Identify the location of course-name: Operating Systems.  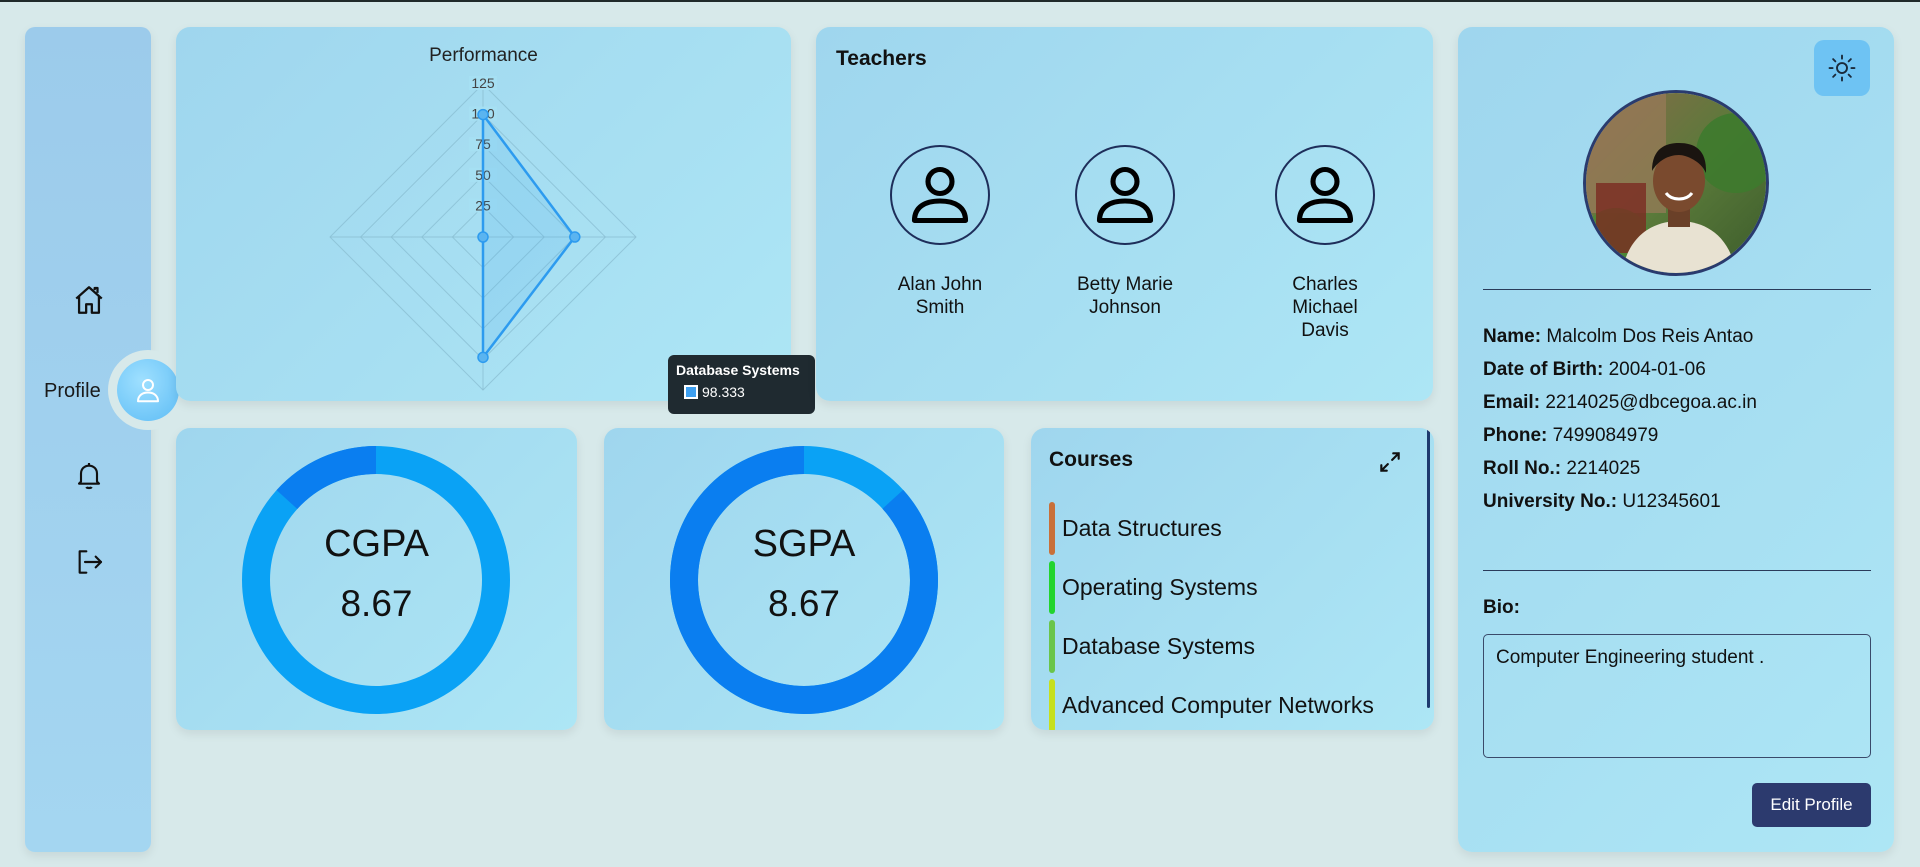
(1160, 587).